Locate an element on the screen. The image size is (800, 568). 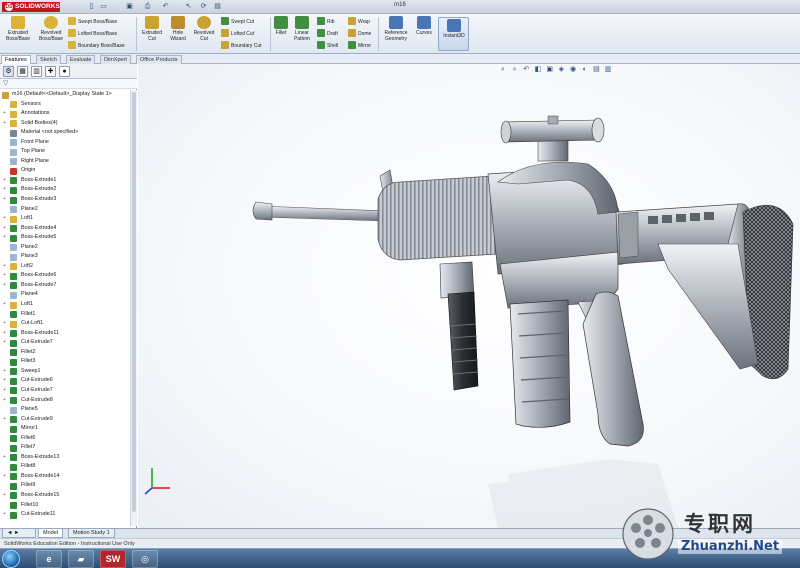
lofted-cut-button: Lofted Cut is located at coordinates (237, 34).